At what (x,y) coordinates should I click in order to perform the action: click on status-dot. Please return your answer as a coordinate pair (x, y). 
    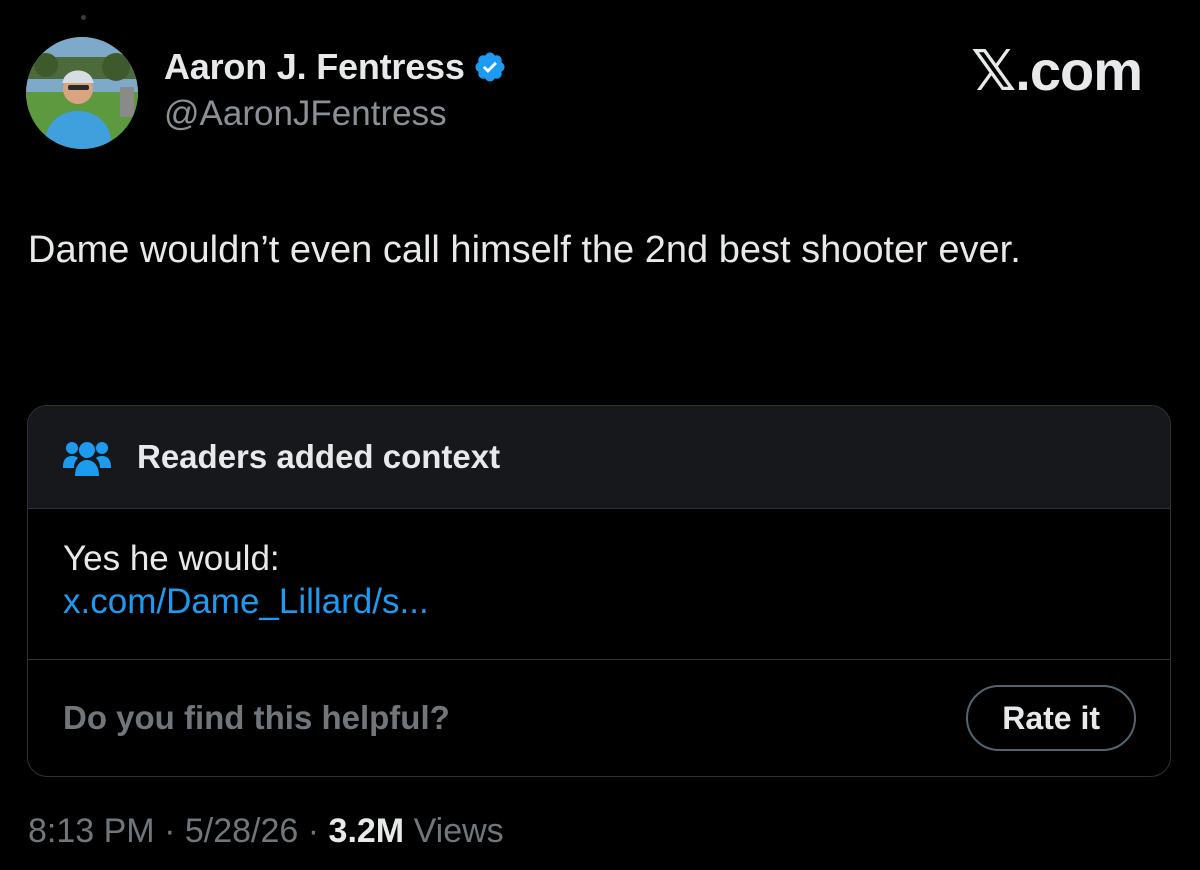
    Looking at the image, I should click on (83, 17).